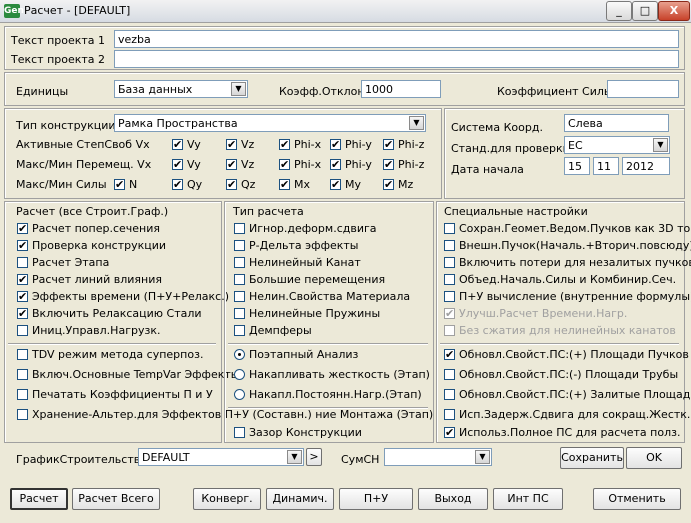  What do you see at coordinates (396, 39) in the screenshot?
I see `project-text1-input: vezba` at bounding box center [396, 39].